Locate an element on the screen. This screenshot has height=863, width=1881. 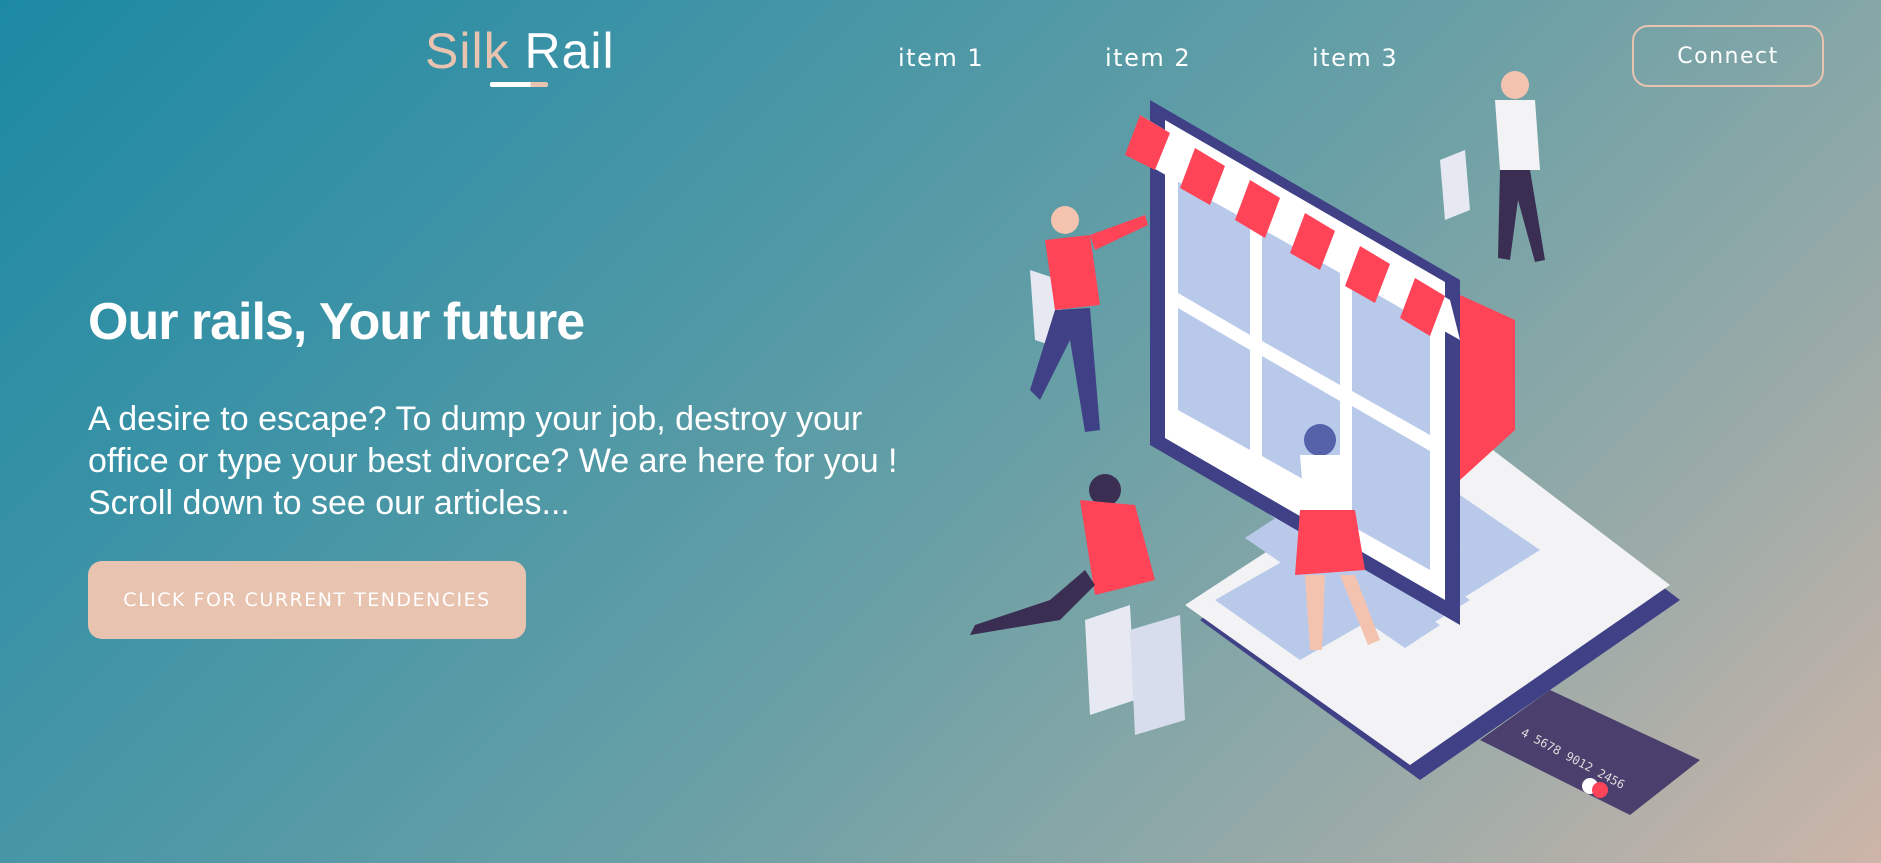
tendencies-button: CLICK FOR CURRENT TENDENCIES is located at coordinates (307, 600).